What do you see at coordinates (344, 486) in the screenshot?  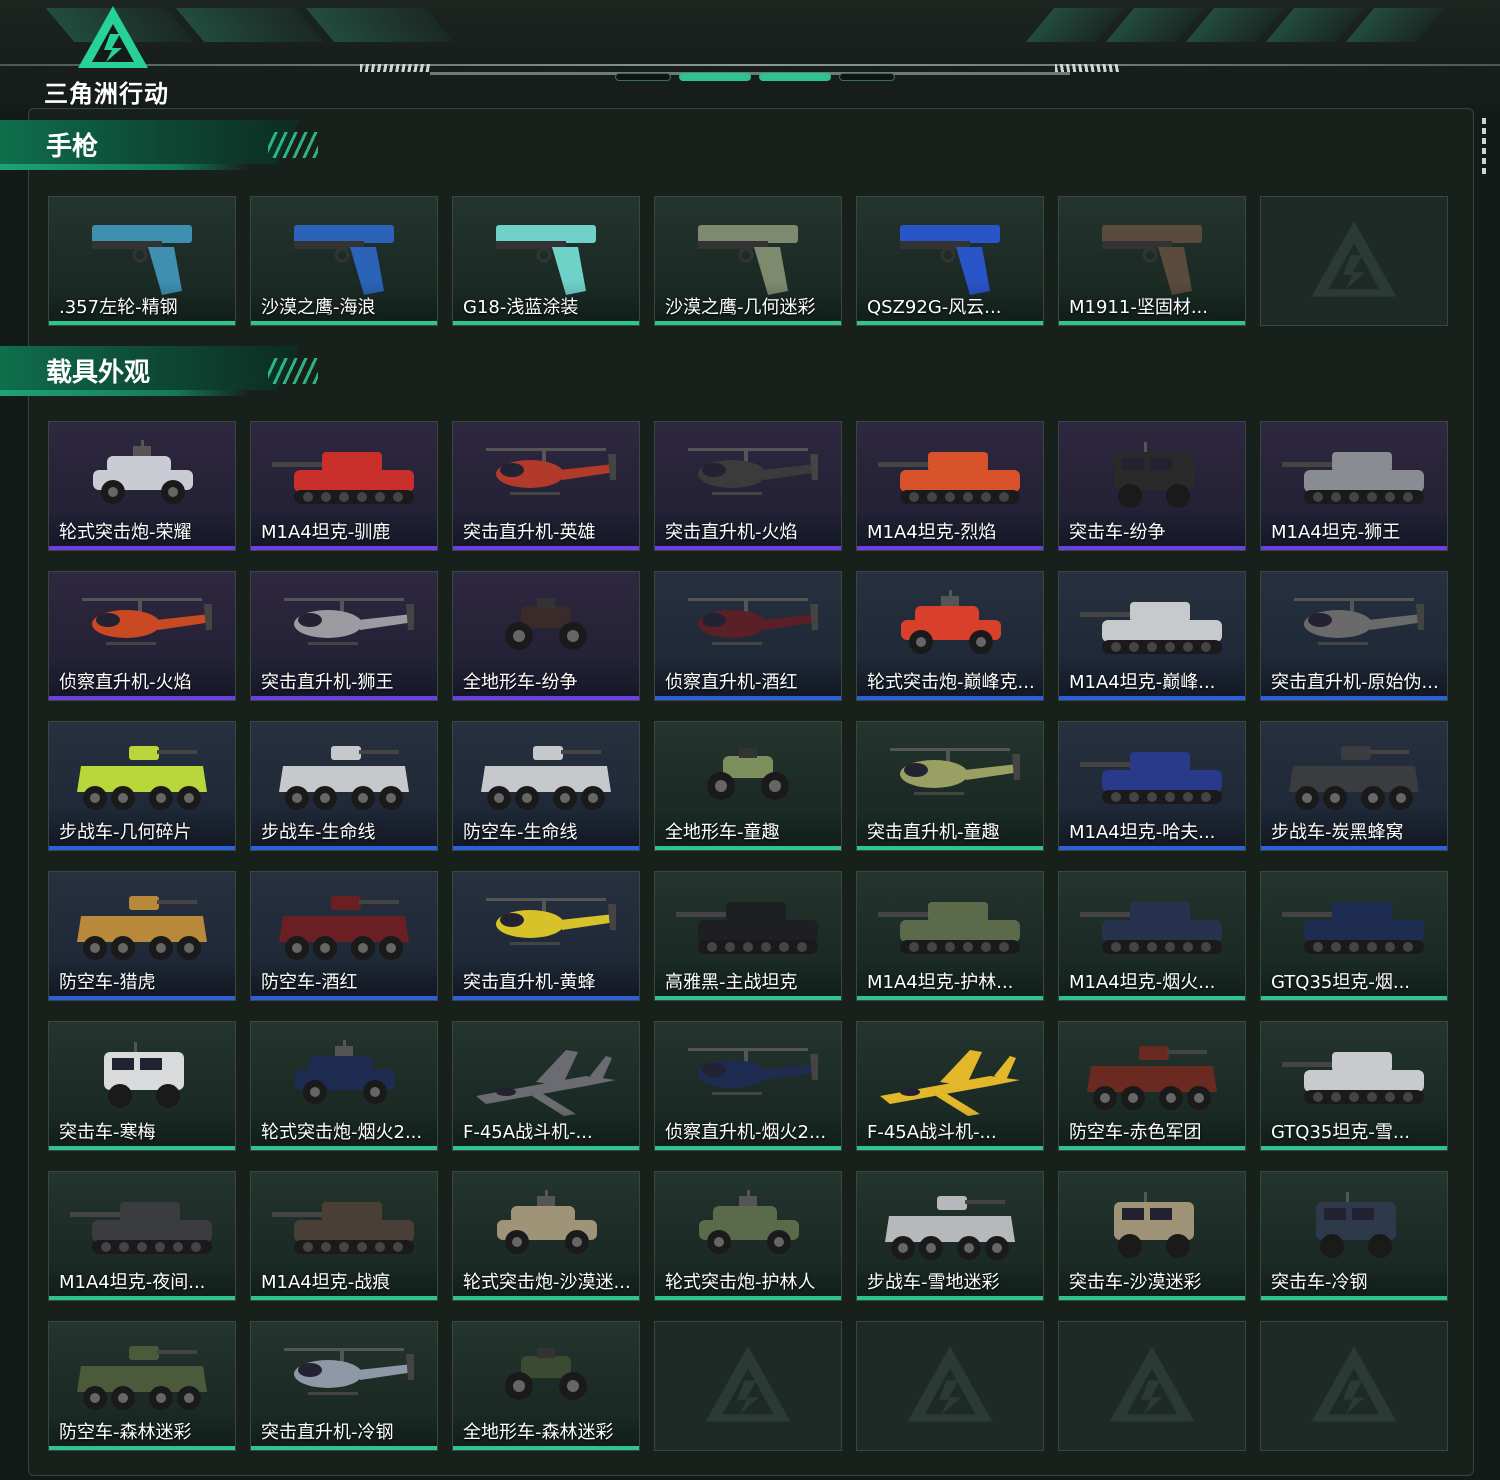 I see `vehicle-skin-card: M1A4坦克-驯鹿` at bounding box center [344, 486].